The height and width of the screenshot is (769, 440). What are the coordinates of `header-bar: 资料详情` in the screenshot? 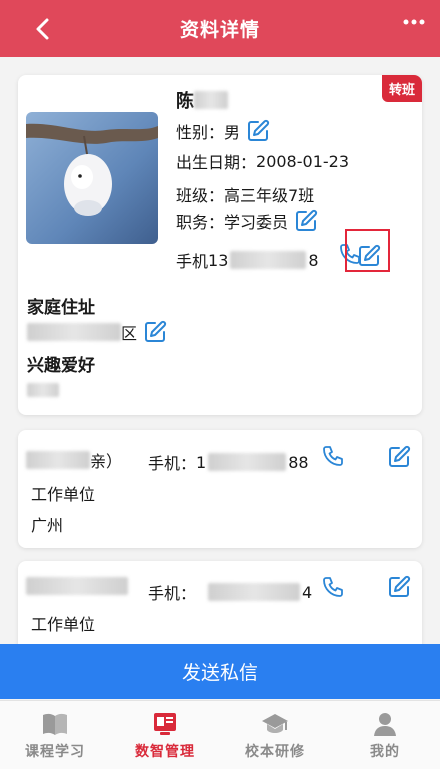 It's located at (220, 28).